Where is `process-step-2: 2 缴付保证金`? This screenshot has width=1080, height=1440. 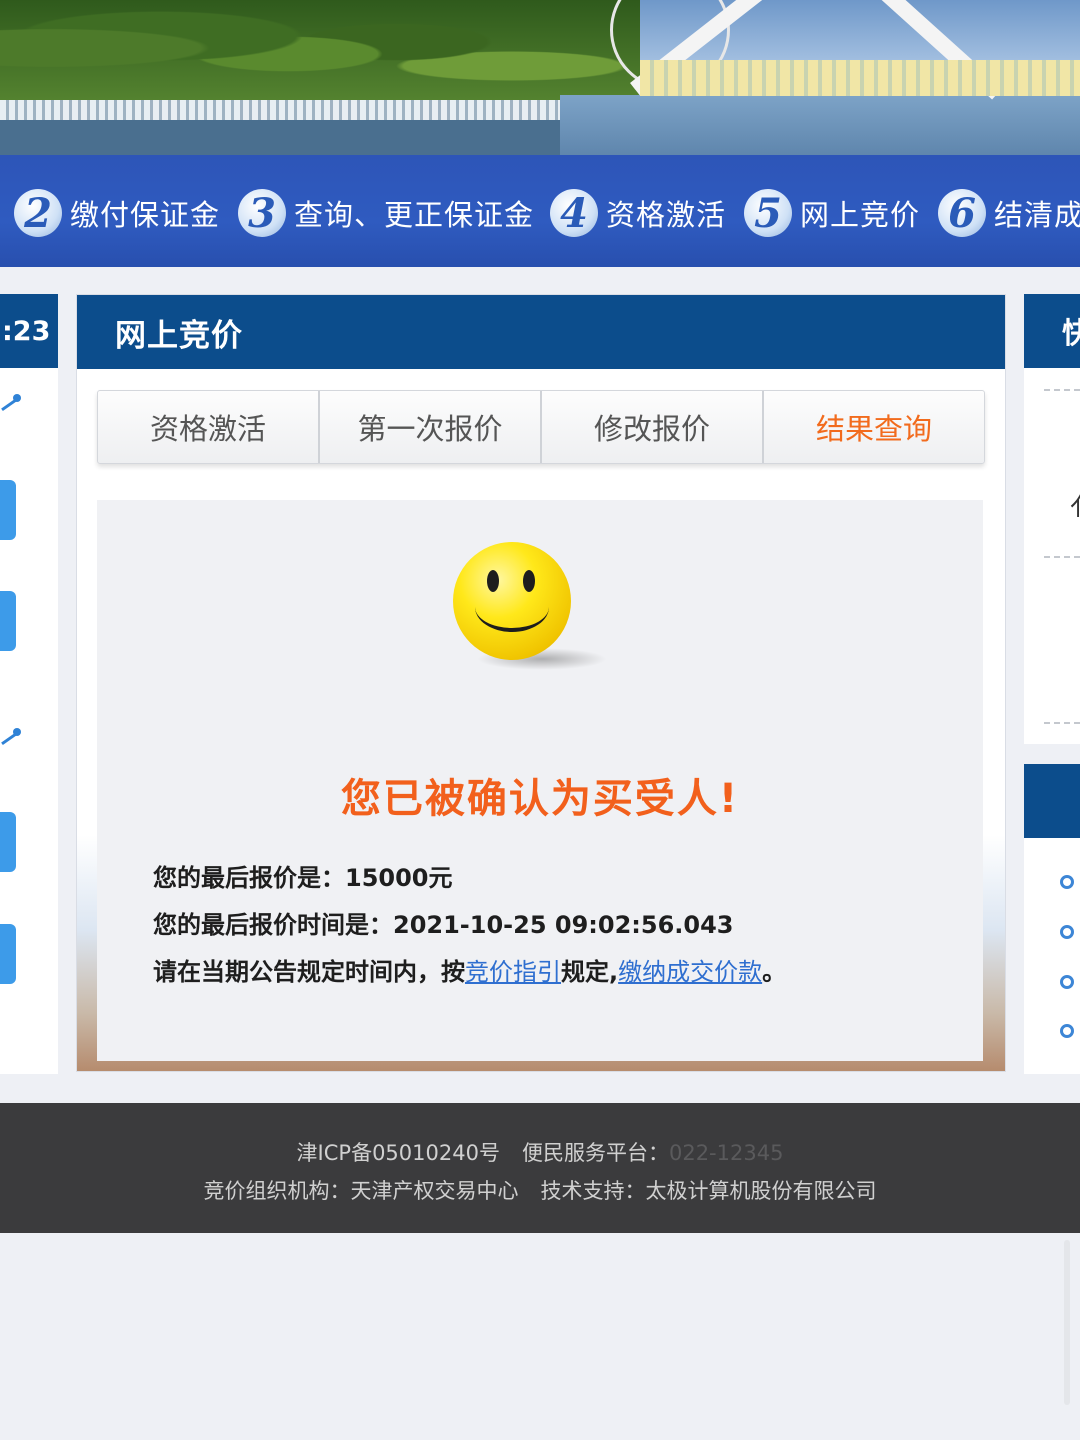
process-step-2: 2 缴付保证金 is located at coordinates (117, 213).